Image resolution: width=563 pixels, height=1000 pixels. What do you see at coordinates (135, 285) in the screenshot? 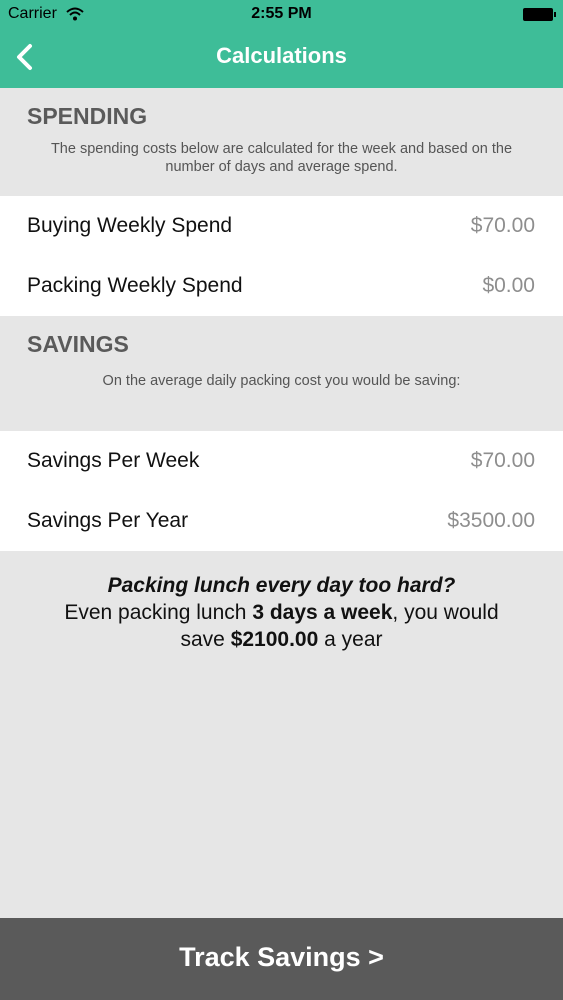
I see `row-label: Packing Weekly Spend` at bounding box center [135, 285].